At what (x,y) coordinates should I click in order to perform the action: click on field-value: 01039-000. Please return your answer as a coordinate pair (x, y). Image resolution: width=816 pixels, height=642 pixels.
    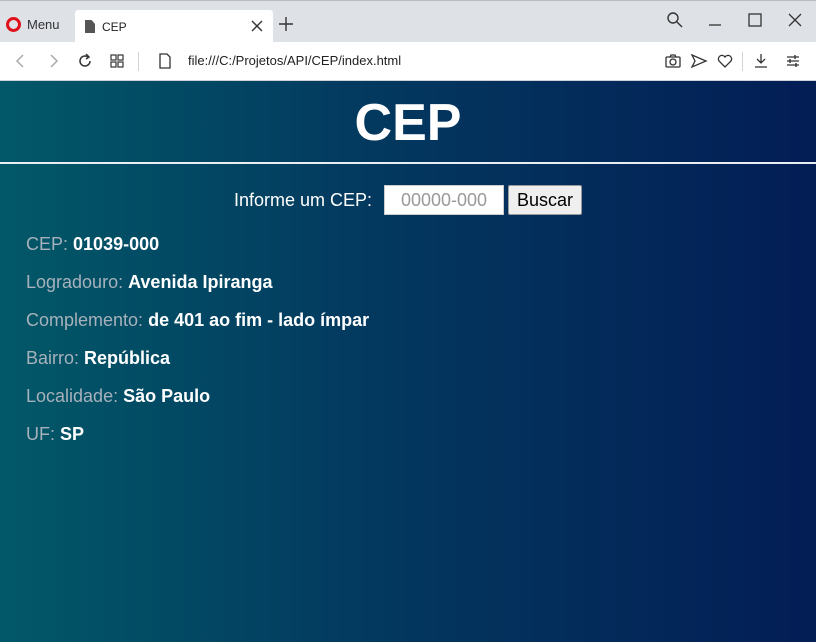
    Looking at the image, I should click on (116, 244).